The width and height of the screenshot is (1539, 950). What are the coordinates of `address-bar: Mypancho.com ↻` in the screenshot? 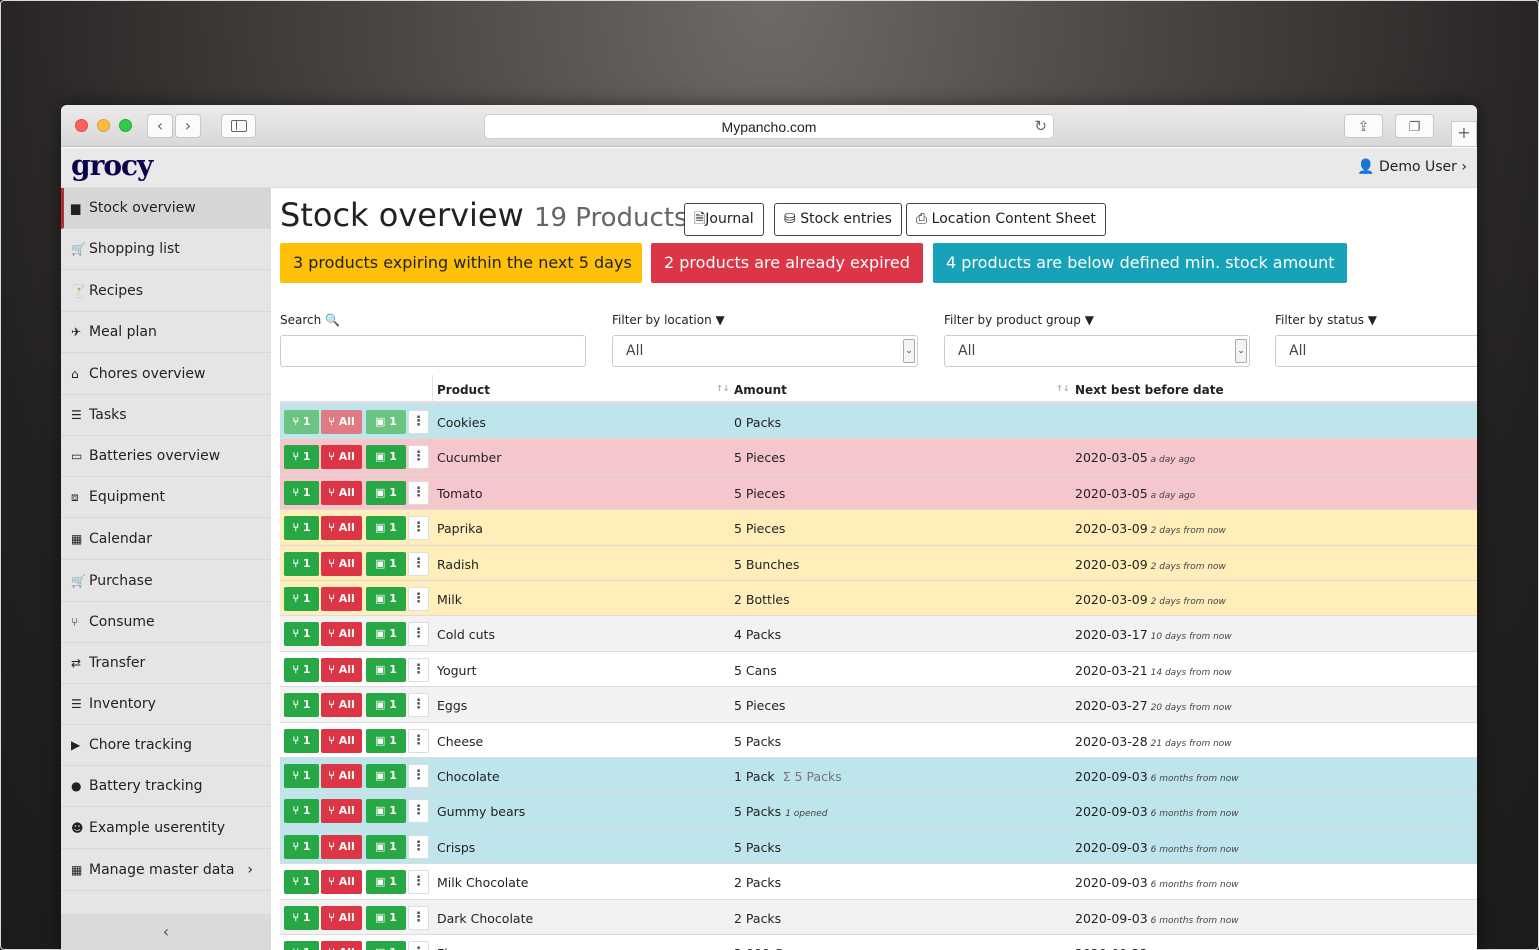 It's located at (769, 126).